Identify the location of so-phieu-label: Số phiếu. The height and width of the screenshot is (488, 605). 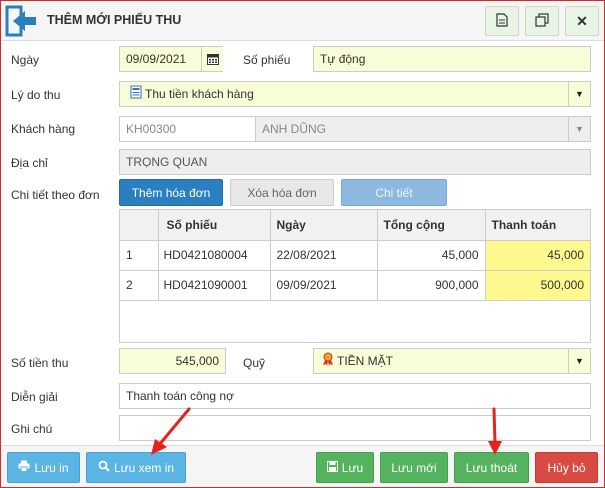
(267, 60).